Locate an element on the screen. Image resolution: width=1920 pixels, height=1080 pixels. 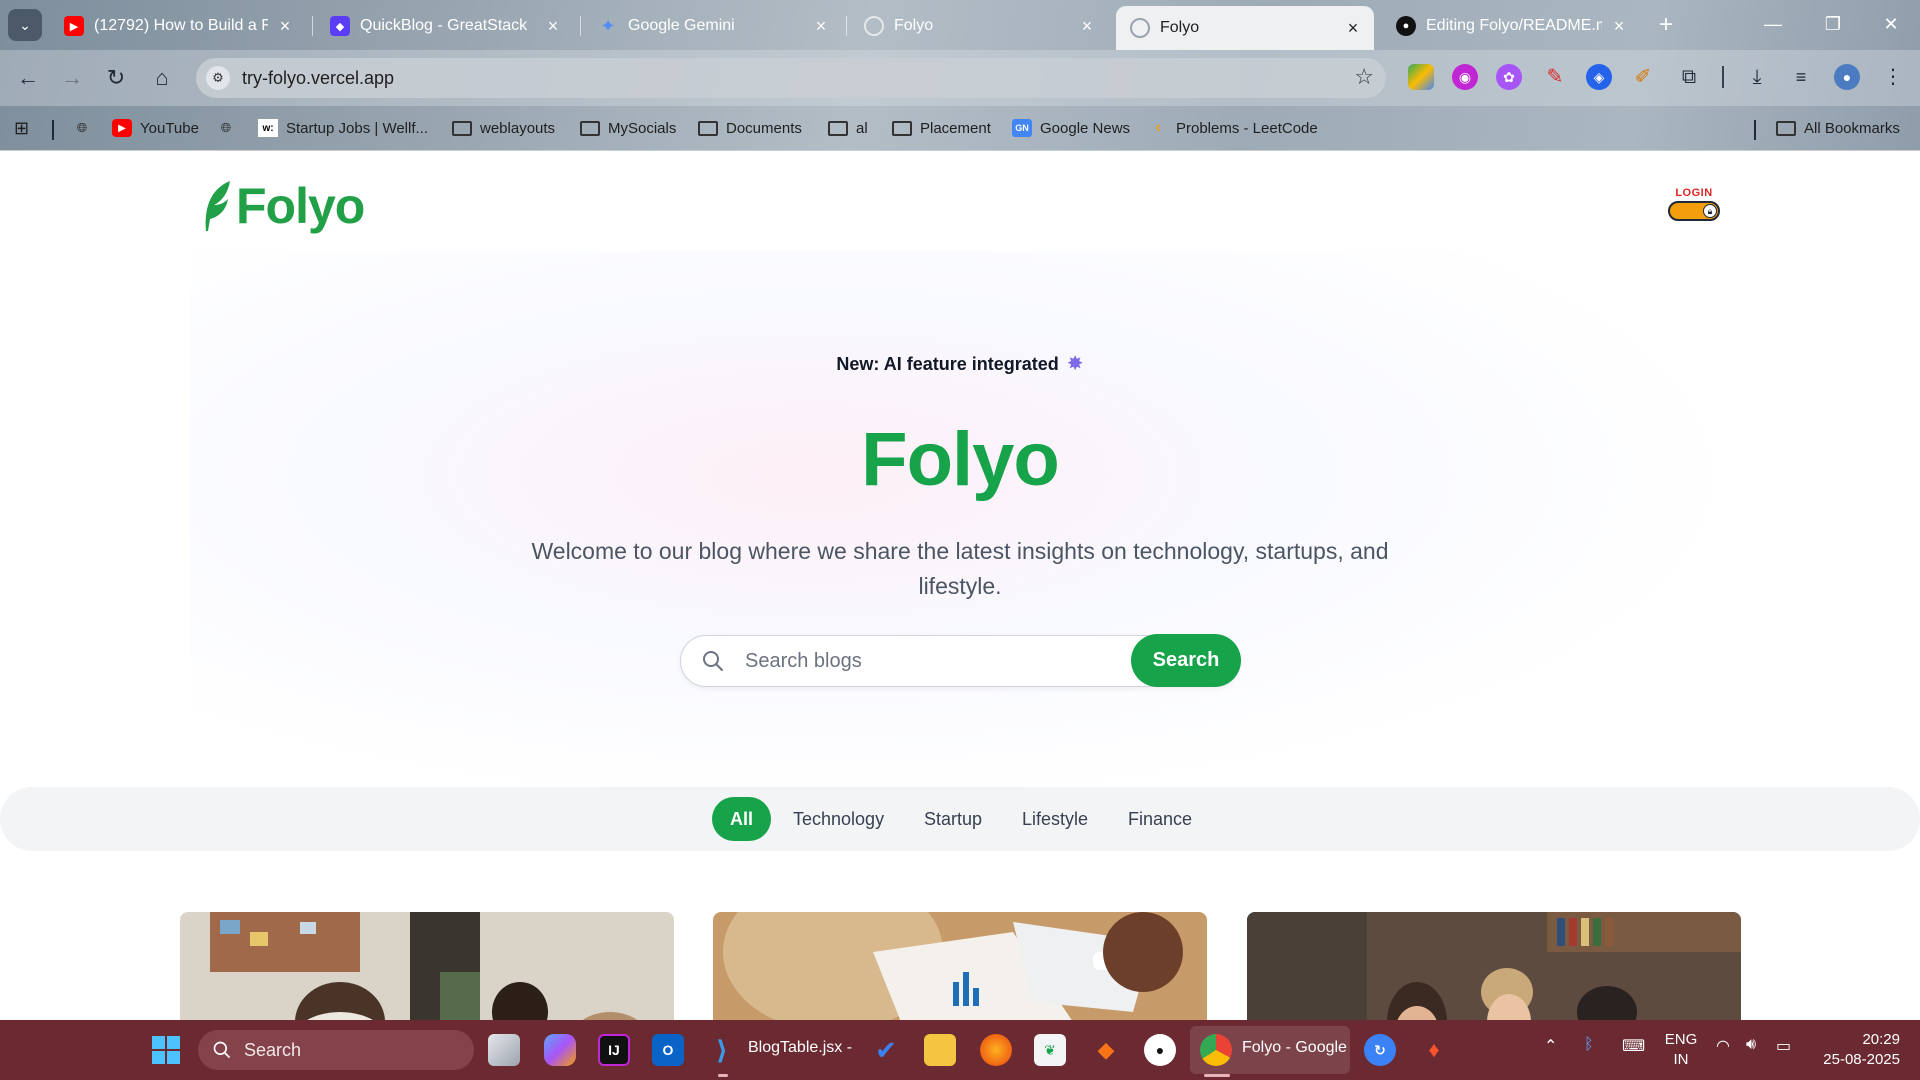
github-desktop-icon: ● is located at coordinates (1160, 1050).